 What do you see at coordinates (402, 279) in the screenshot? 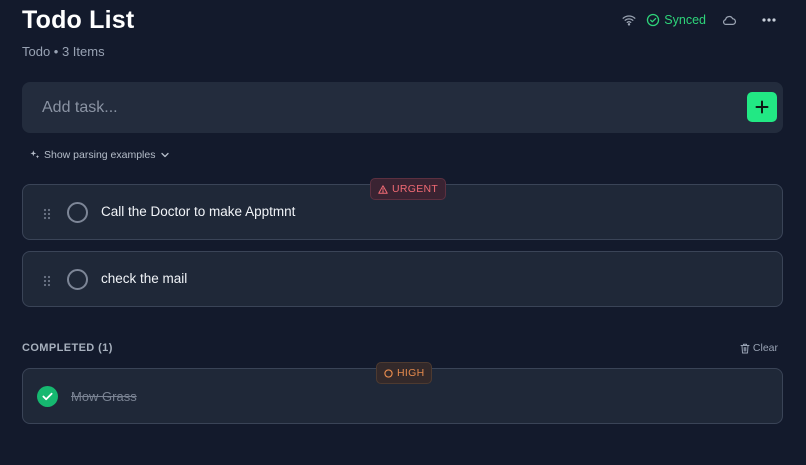
I see `task-item: check the mail` at bounding box center [402, 279].